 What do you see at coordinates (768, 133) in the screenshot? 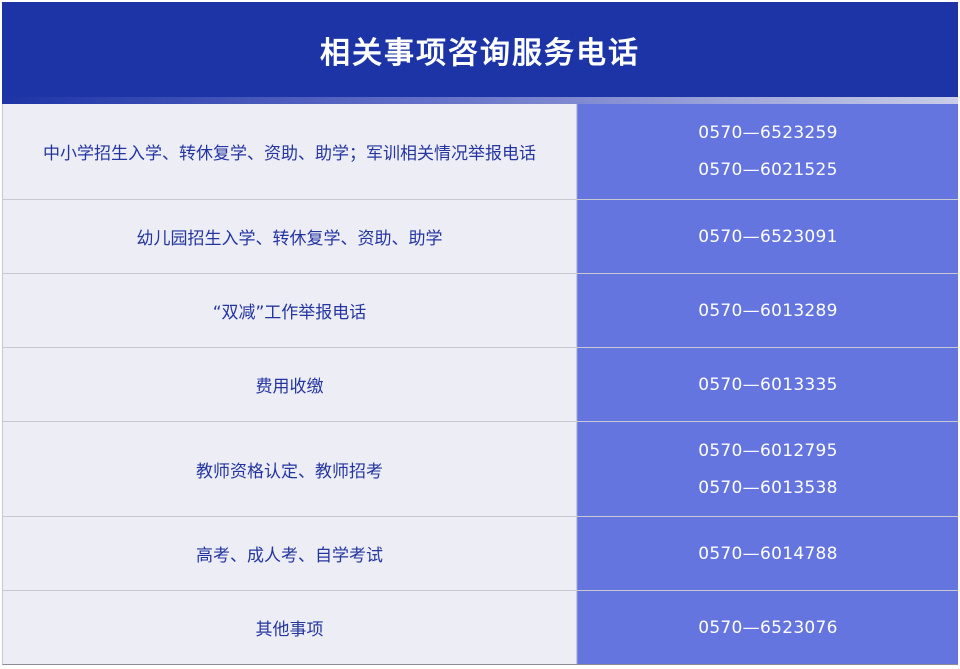
I see `phone-number: 0570—6523259` at bounding box center [768, 133].